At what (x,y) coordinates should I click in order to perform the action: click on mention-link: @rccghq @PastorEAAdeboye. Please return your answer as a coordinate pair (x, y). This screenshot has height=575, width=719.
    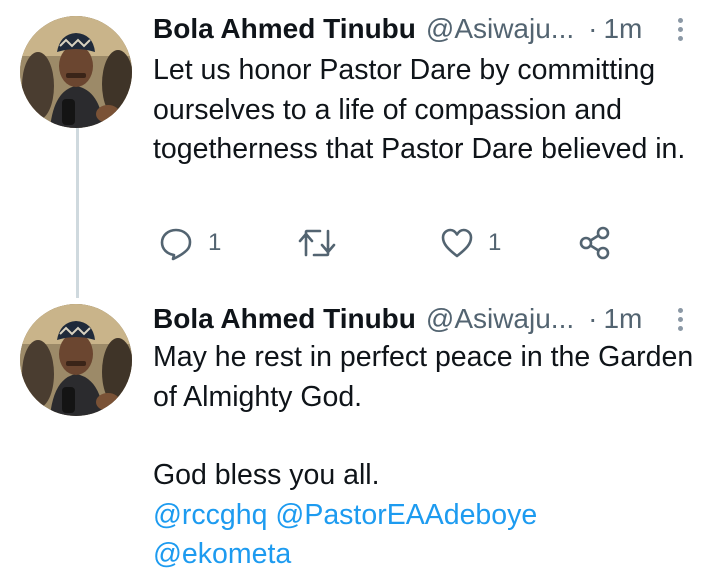
    Looking at the image, I should click on (425, 516).